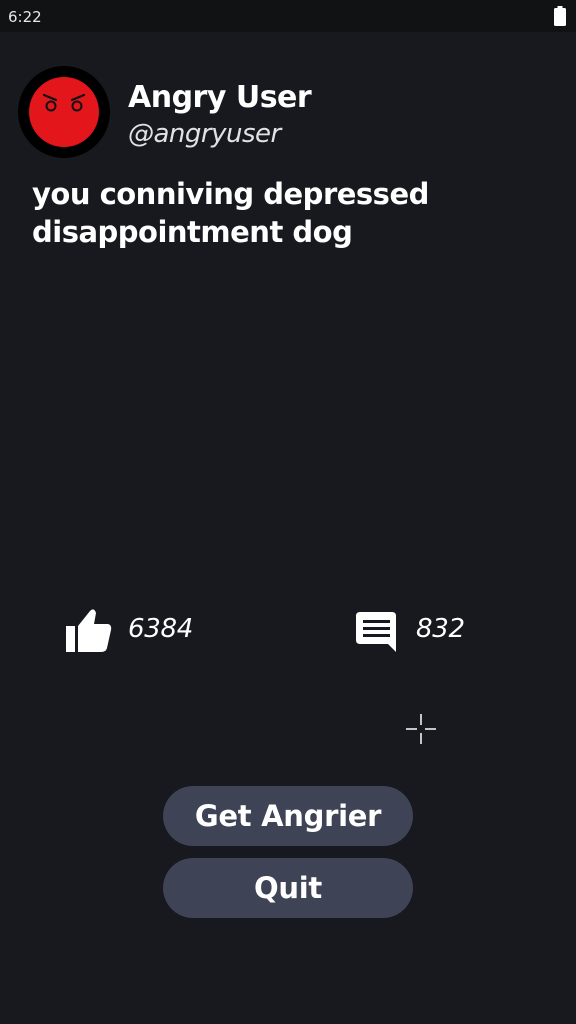 The height and width of the screenshot is (1024, 576). Describe the element at coordinates (204, 134) in the screenshot. I see `user-handle: @angryuser` at that location.